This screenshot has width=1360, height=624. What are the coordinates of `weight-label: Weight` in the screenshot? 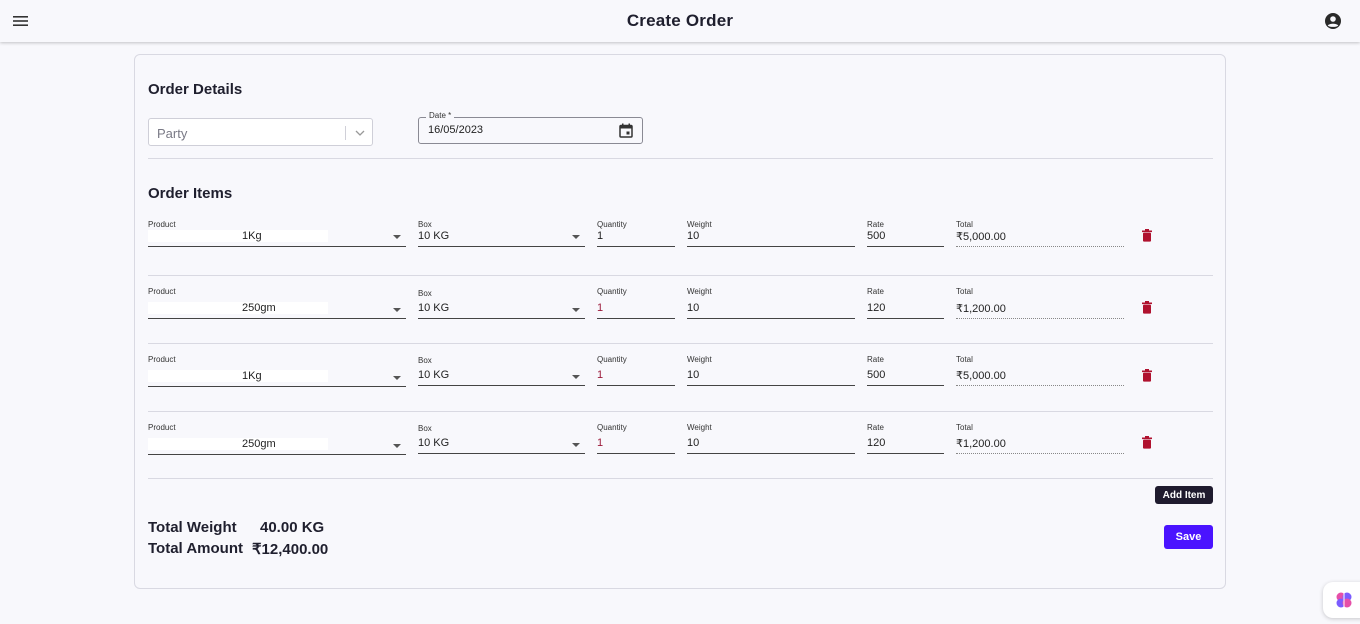 It's located at (699, 224).